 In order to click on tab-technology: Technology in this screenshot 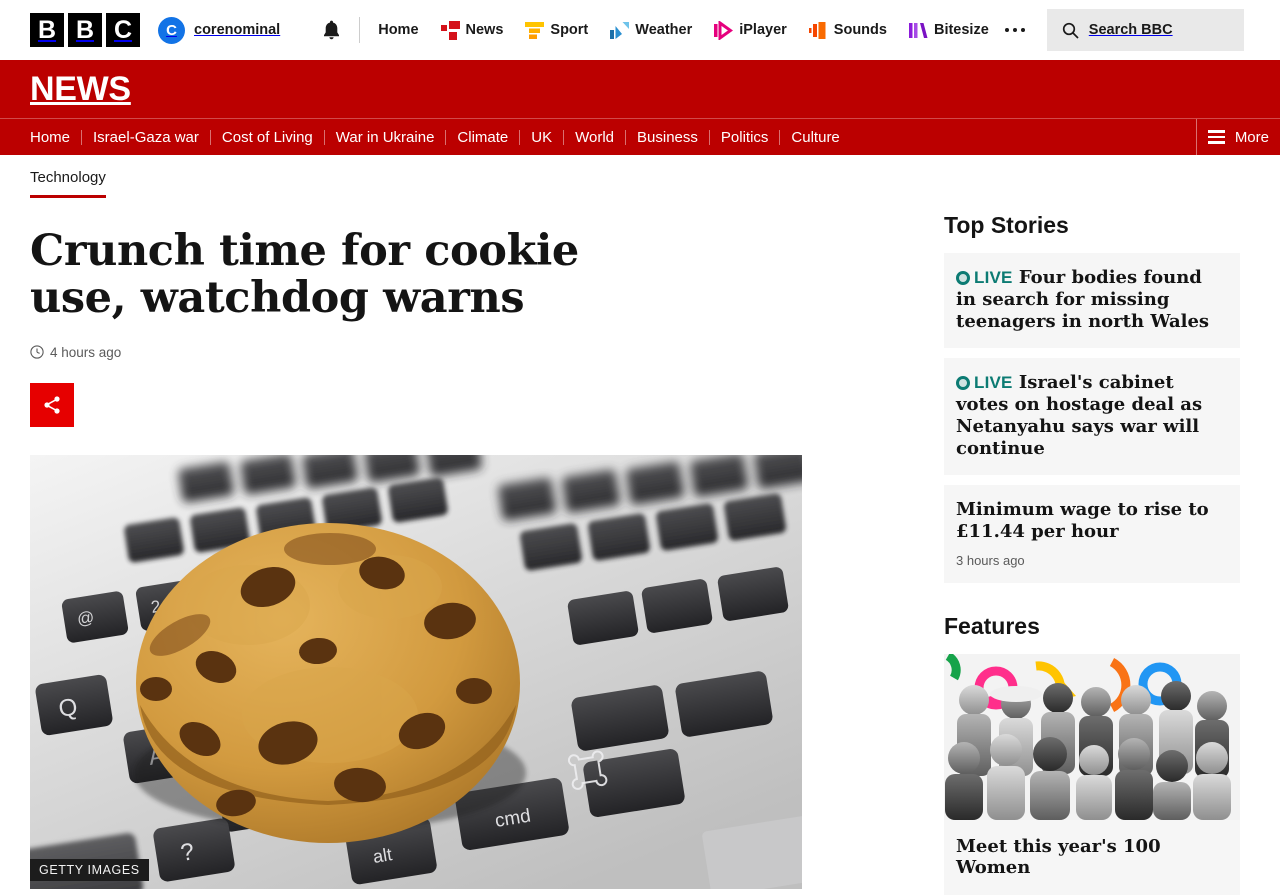, I will do `click(68, 183)`.